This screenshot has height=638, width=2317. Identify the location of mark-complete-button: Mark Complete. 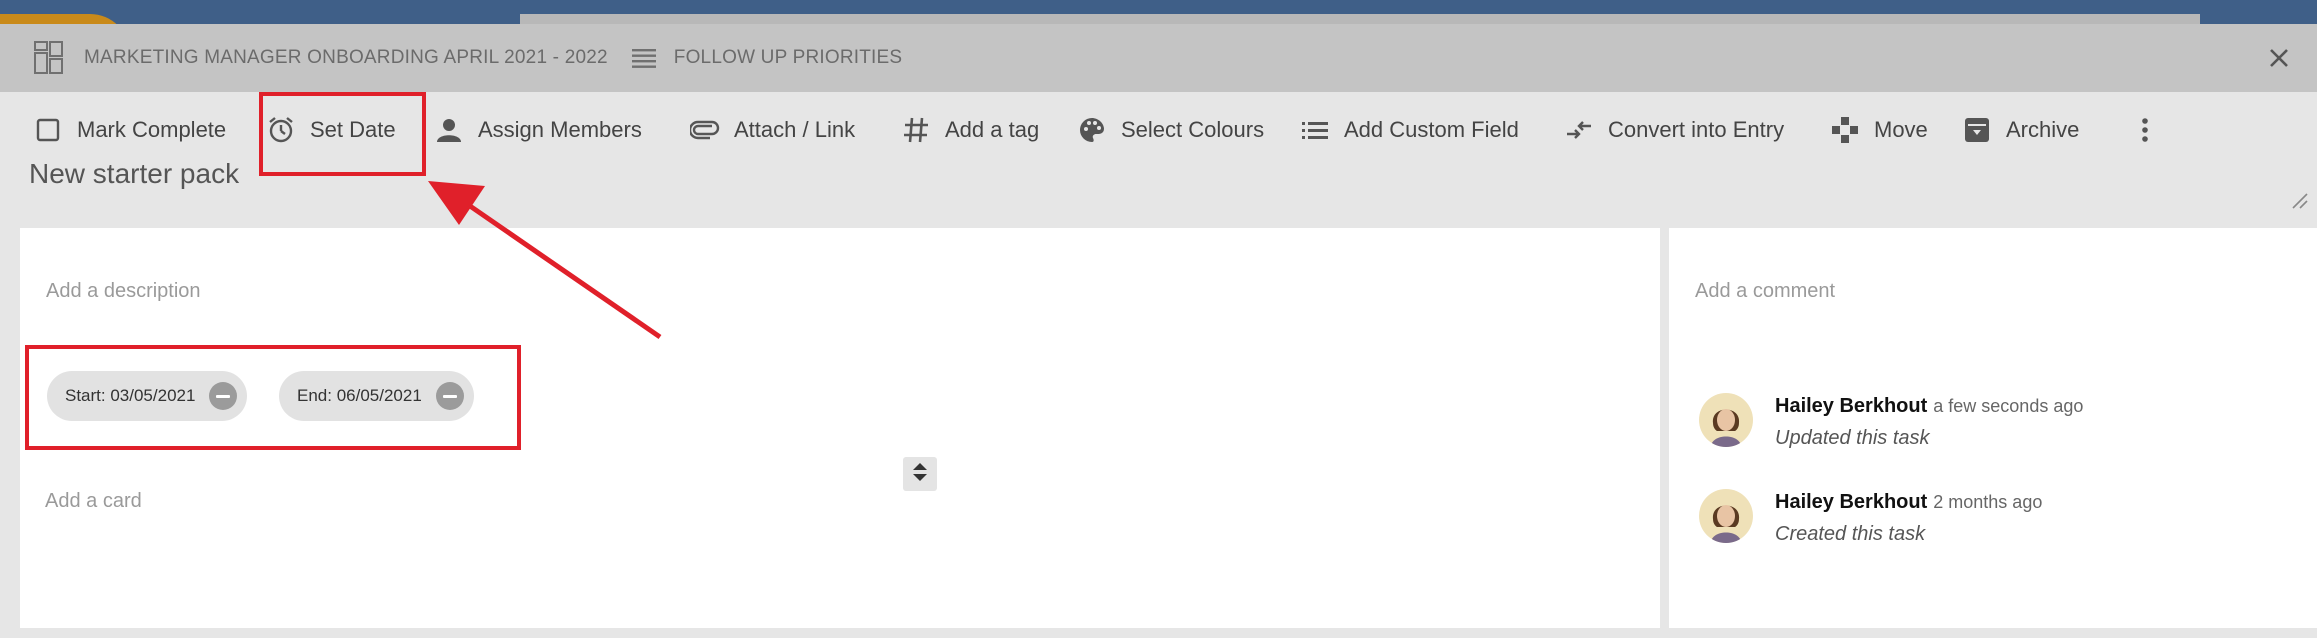
(129, 130).